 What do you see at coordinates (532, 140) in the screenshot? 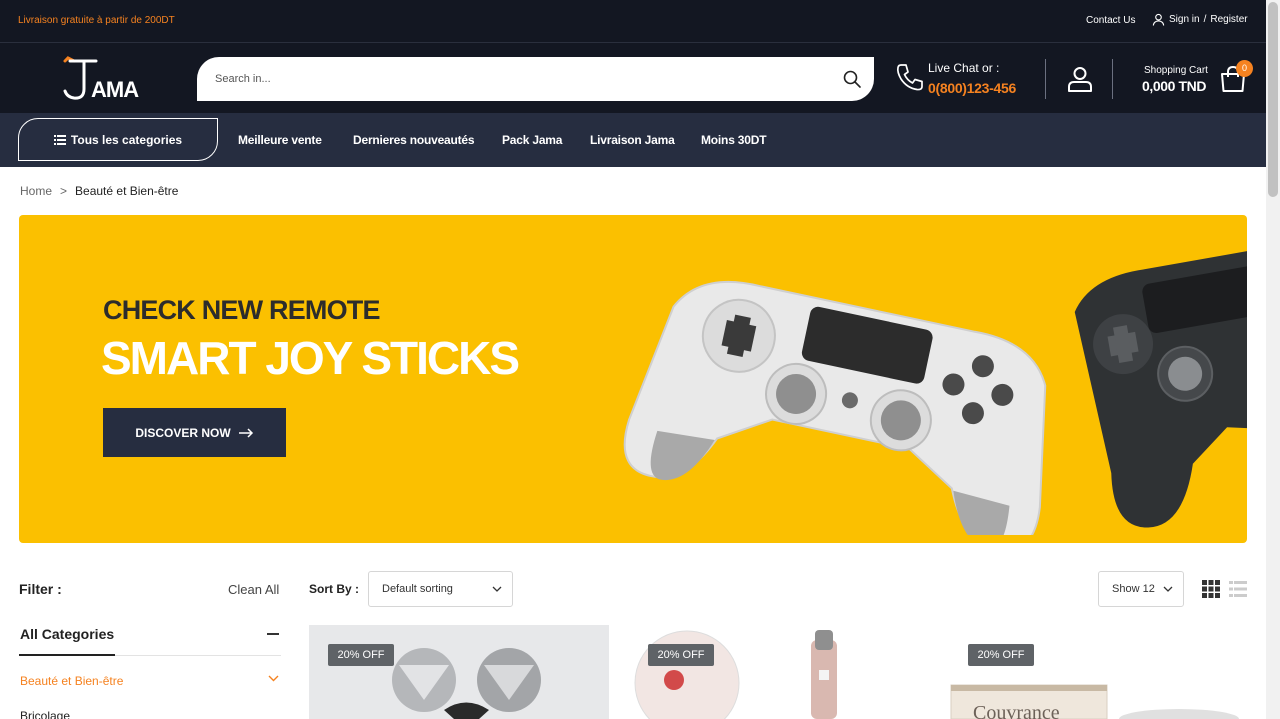
I see `nav-link-pack-jama: Pack Jama` at bounding box center [532, 140].